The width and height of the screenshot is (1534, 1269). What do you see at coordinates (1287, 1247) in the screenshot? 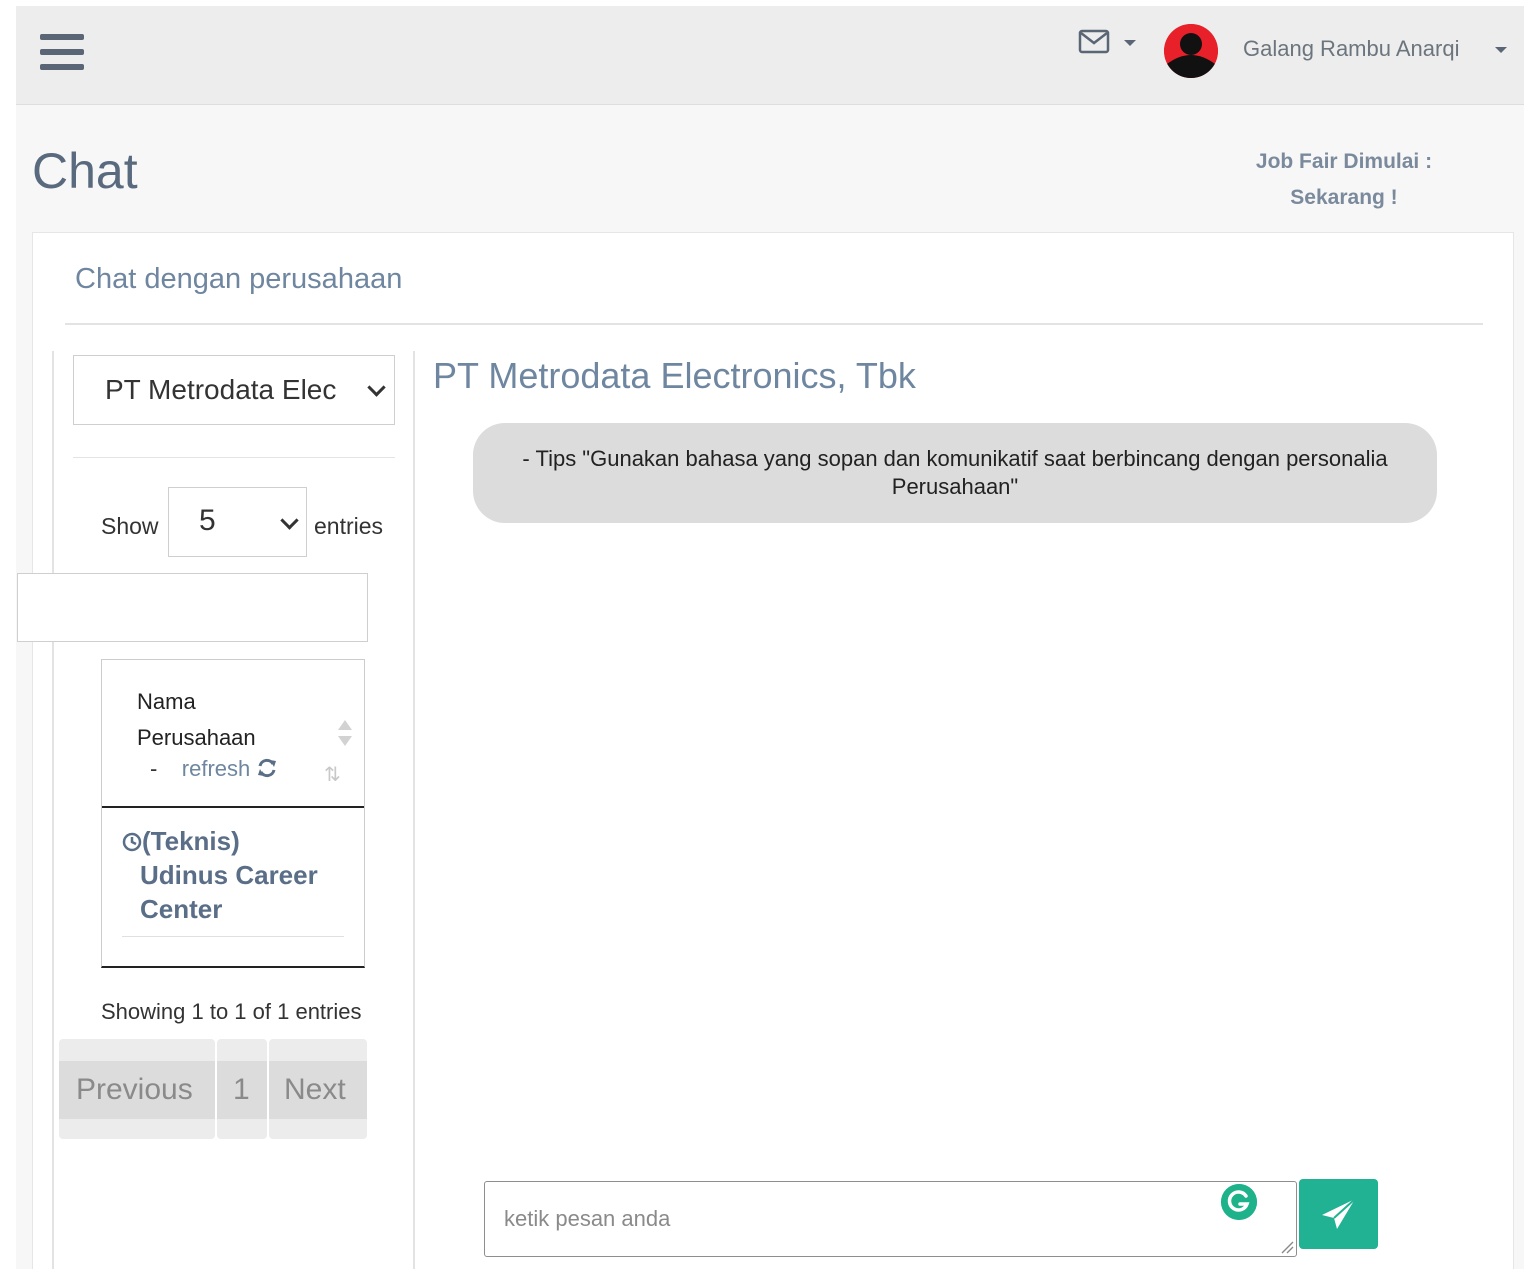
I see `resize-handle-icon` at bounding box center [1287, 1247].